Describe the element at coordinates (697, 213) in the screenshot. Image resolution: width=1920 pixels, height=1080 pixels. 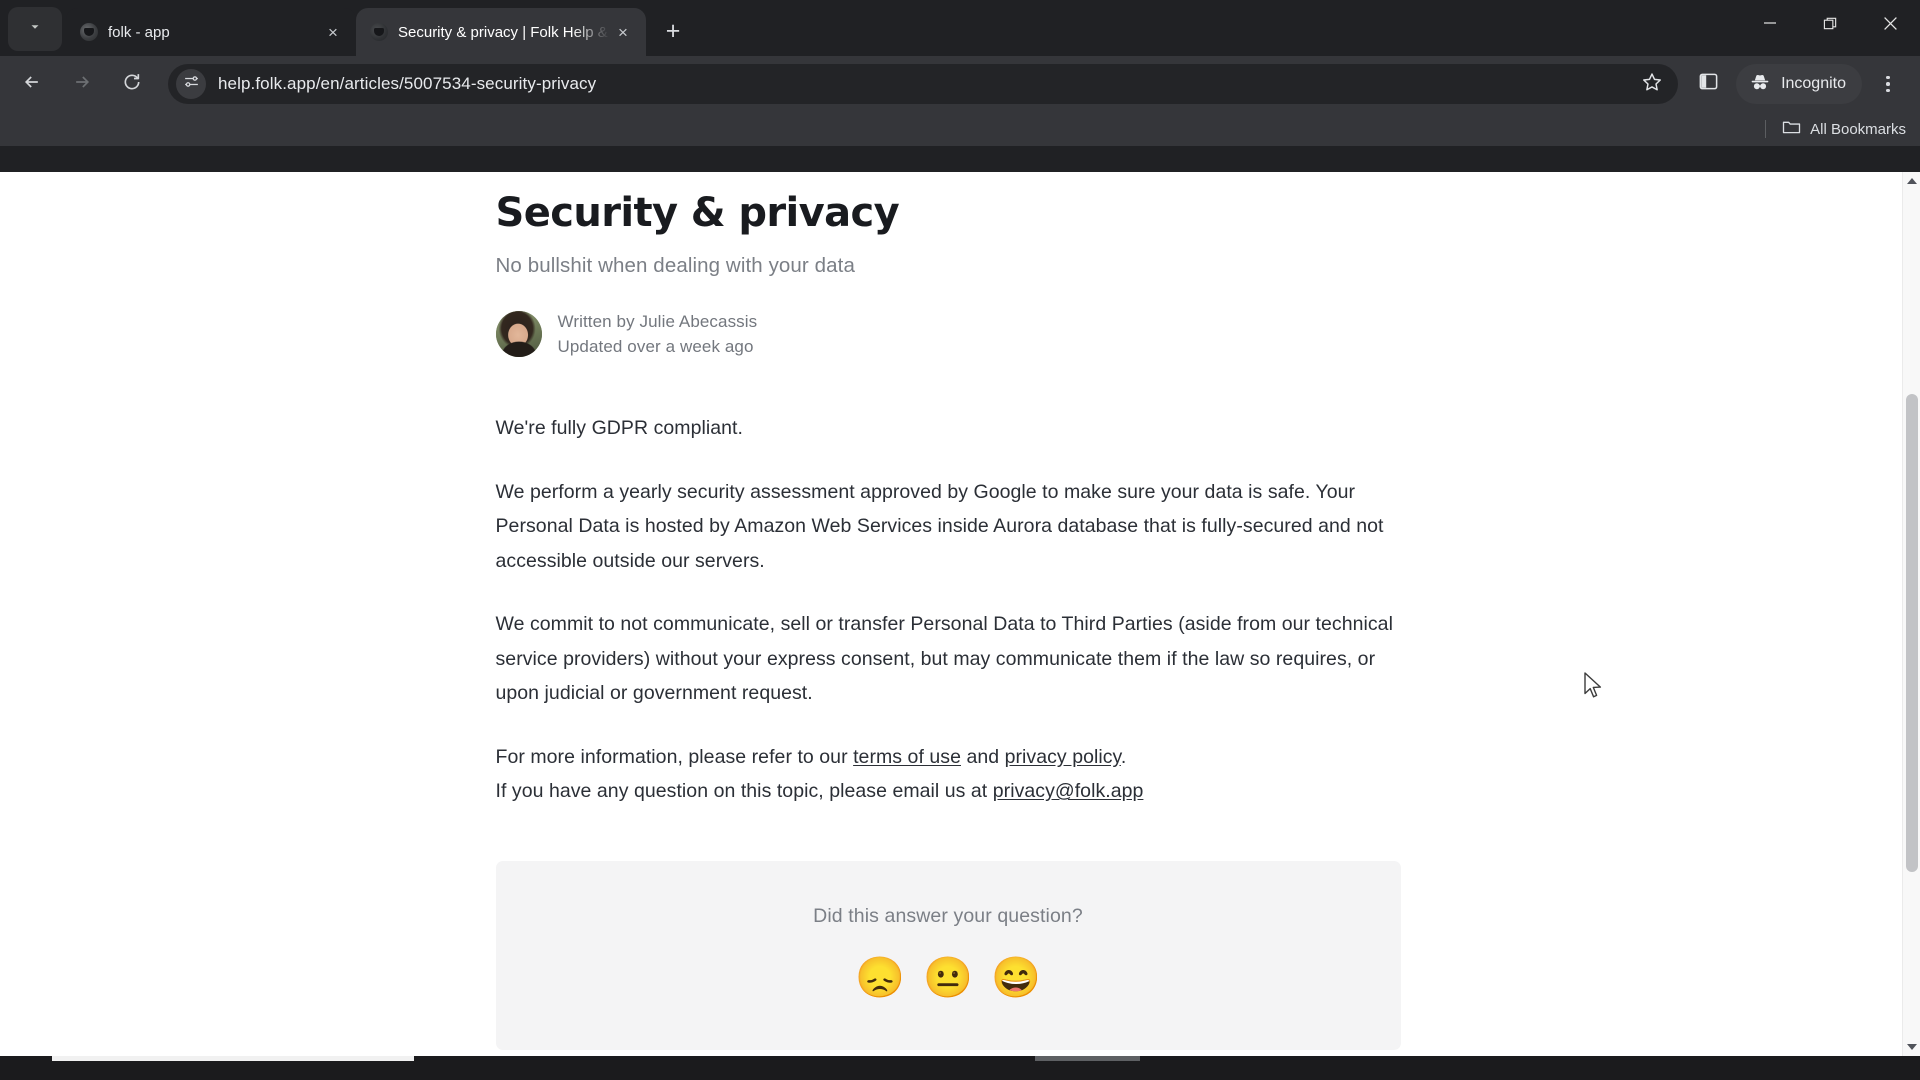
I see `page-title: Security & privacy` at that location.